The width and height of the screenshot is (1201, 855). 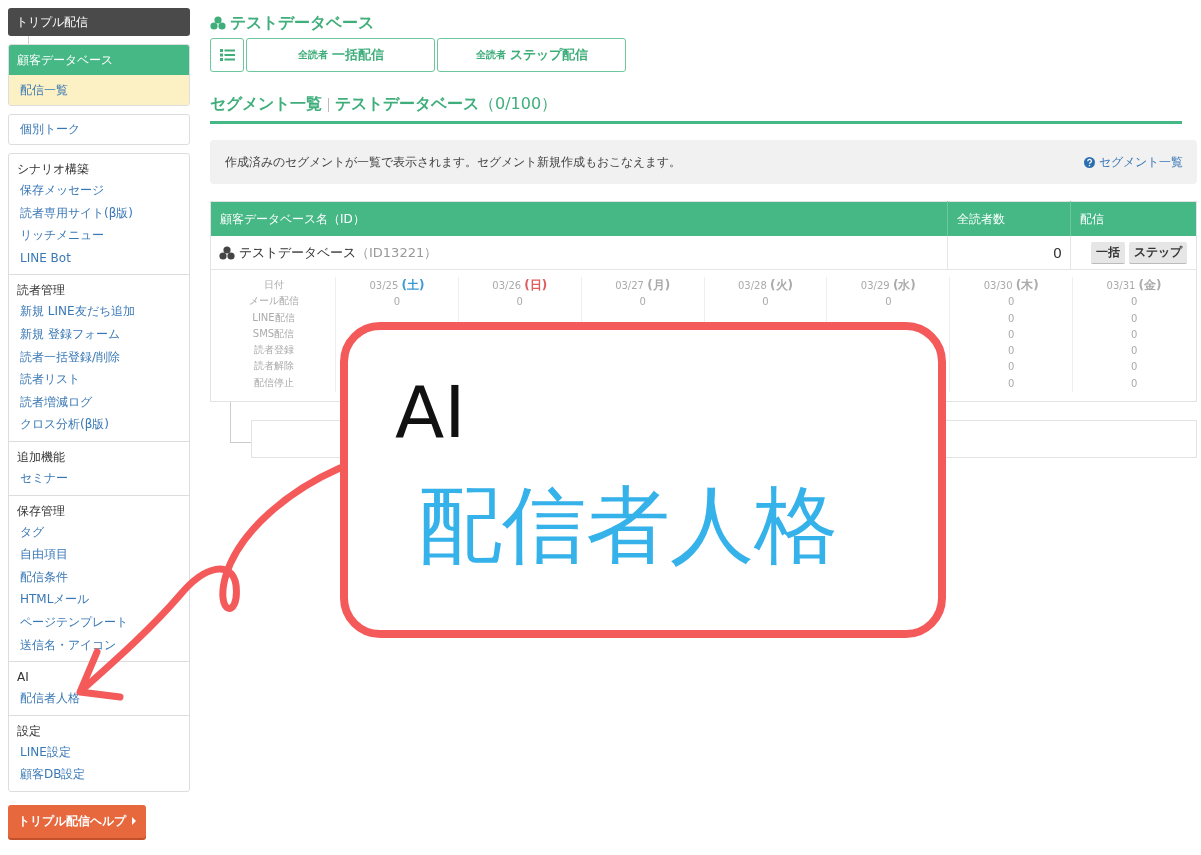 I want to click on stat-label: SMS配信, so click(x=273, y=333).